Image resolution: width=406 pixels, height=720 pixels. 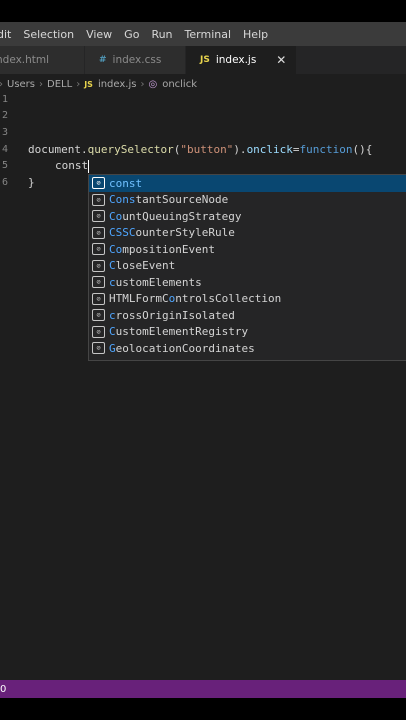 I want to click on line-number: 1, so click(x=4, y=99).